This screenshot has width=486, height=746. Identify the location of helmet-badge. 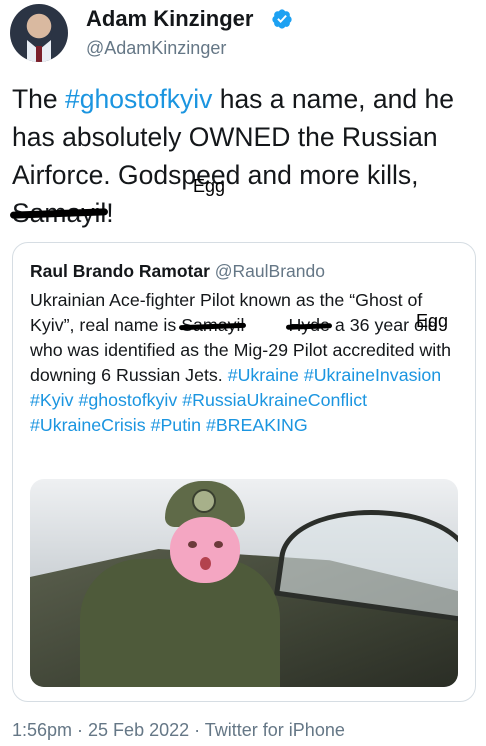
(204, 501).